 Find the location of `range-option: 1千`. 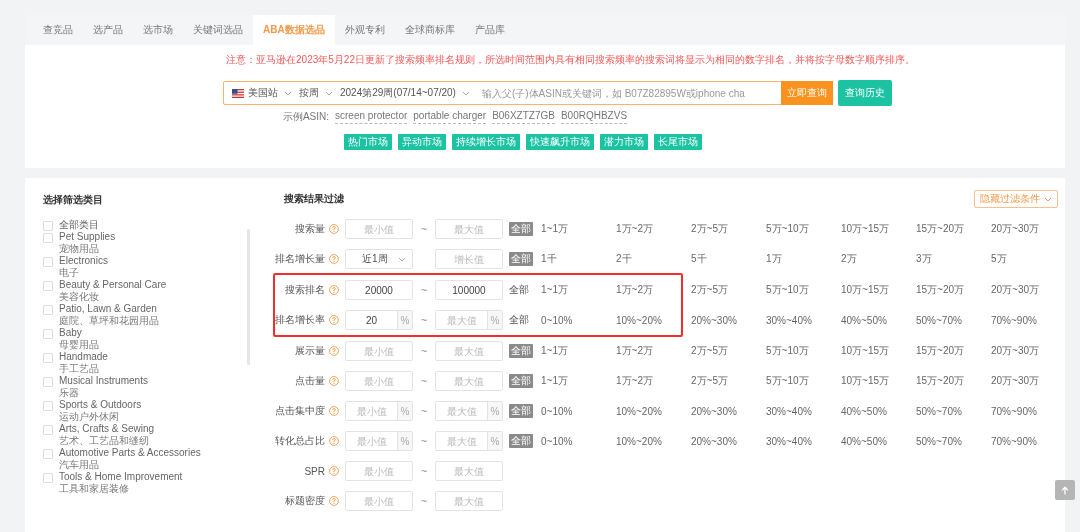

range-option: 1千 is located at coordinates (578, 259).